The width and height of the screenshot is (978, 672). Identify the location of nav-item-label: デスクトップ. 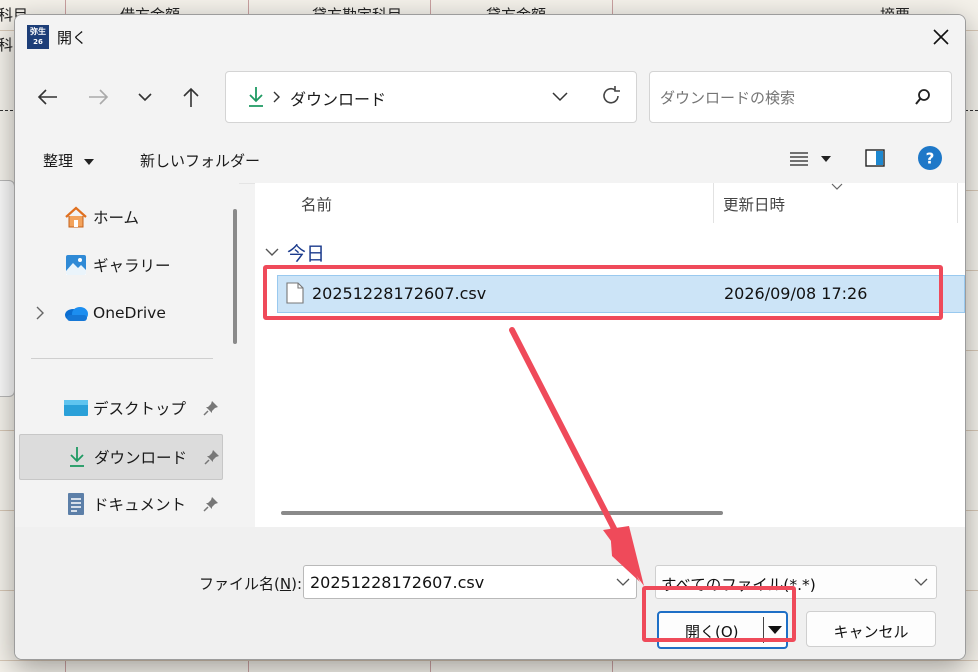
(140, 409).